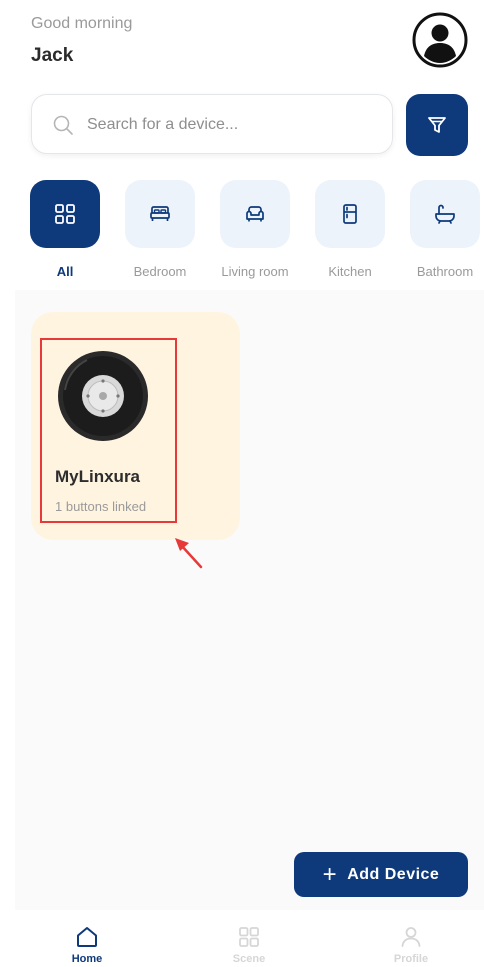 Image resolution: width=484 pixels, height=967 pixels. Describe the element at coordinates (65, 271) in the screenshot. I see `category-label: All` at that location.